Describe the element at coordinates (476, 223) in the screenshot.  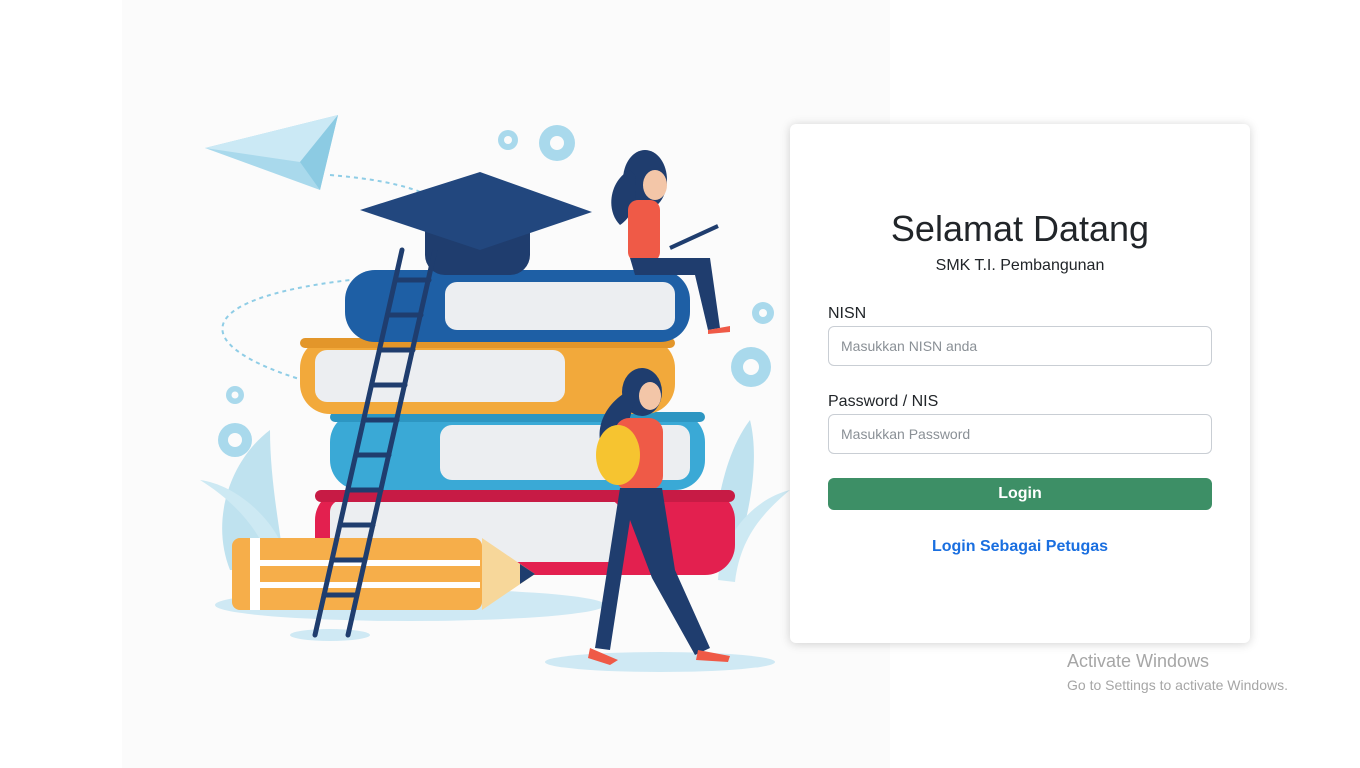
I see `graduation-cap-icon` at that location.